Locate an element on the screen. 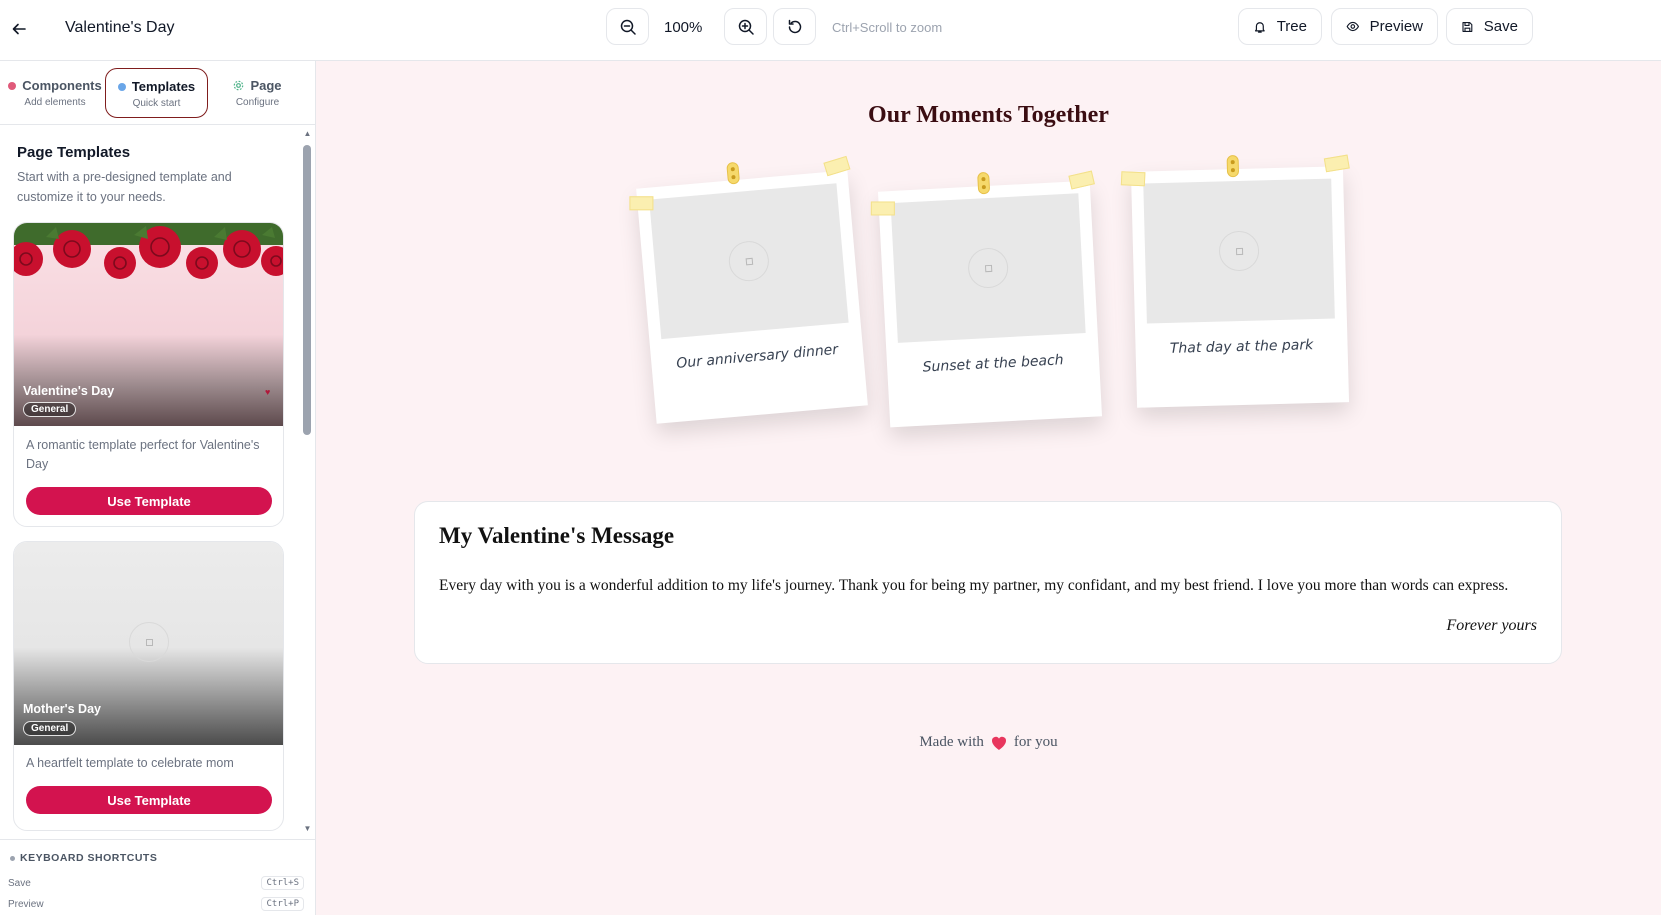  reset-zoom-button is located at coordinates (794, 26).